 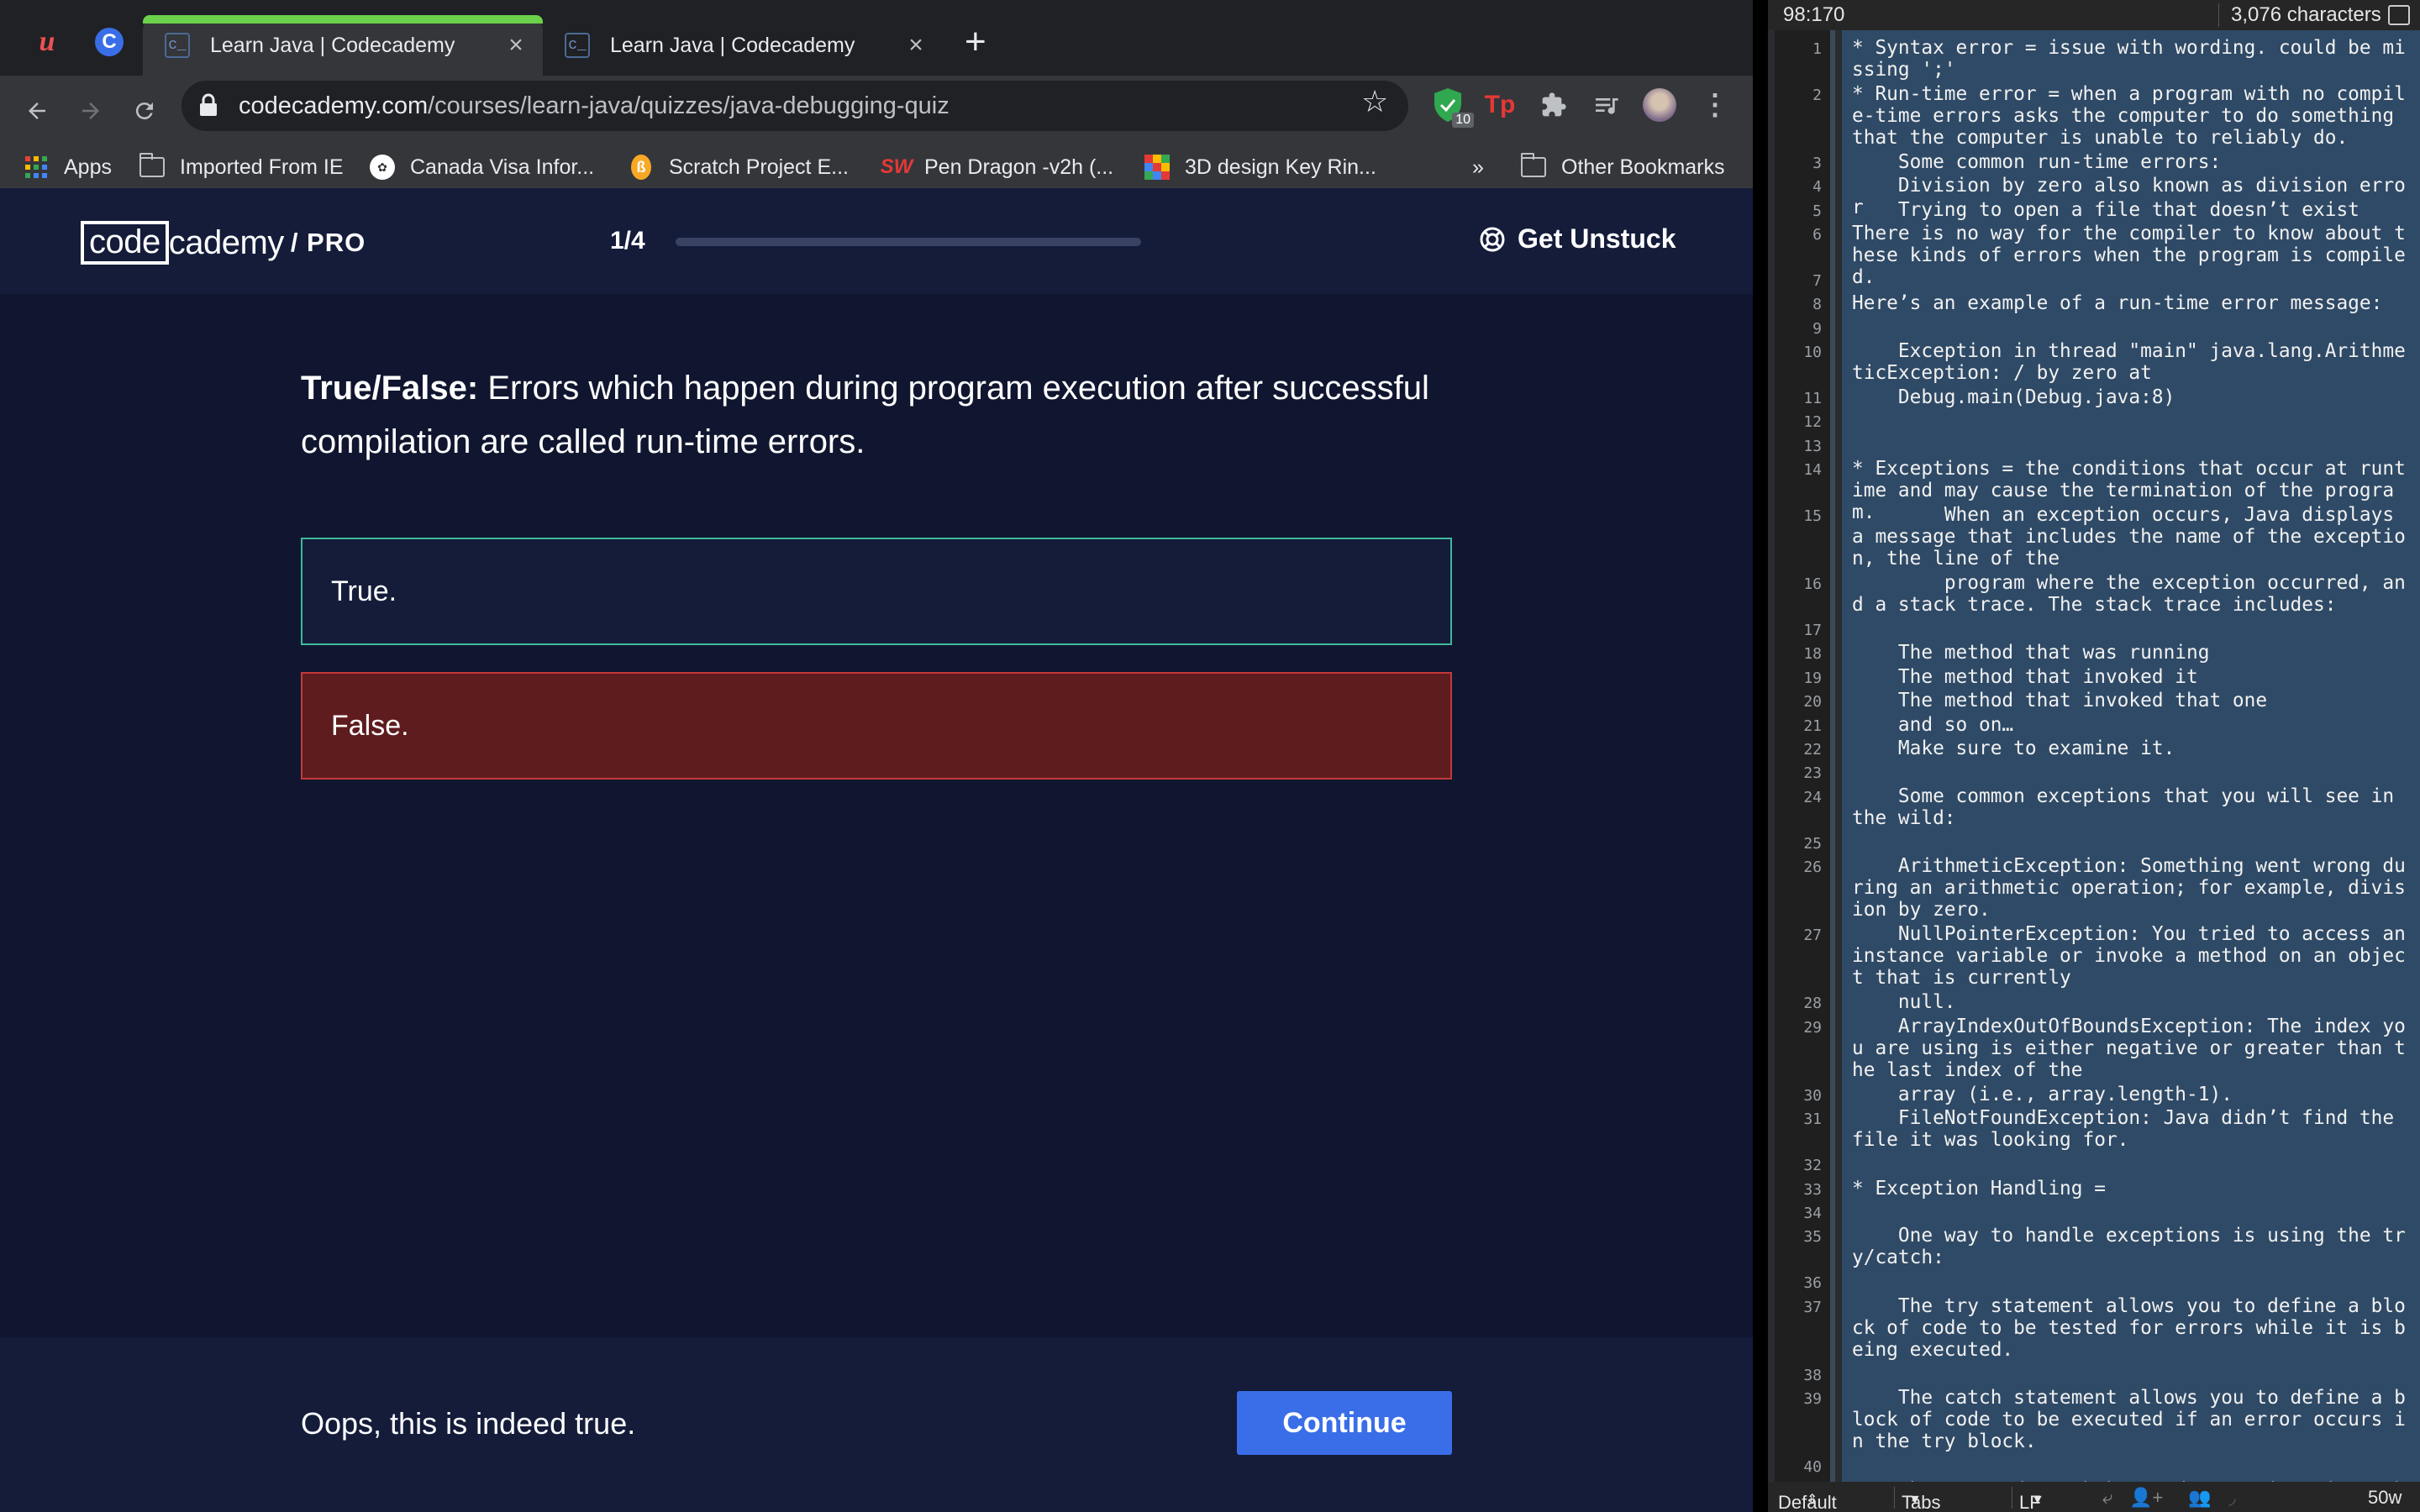 I want to click on users-icon: 👥, so click(x=2200, y=1497).